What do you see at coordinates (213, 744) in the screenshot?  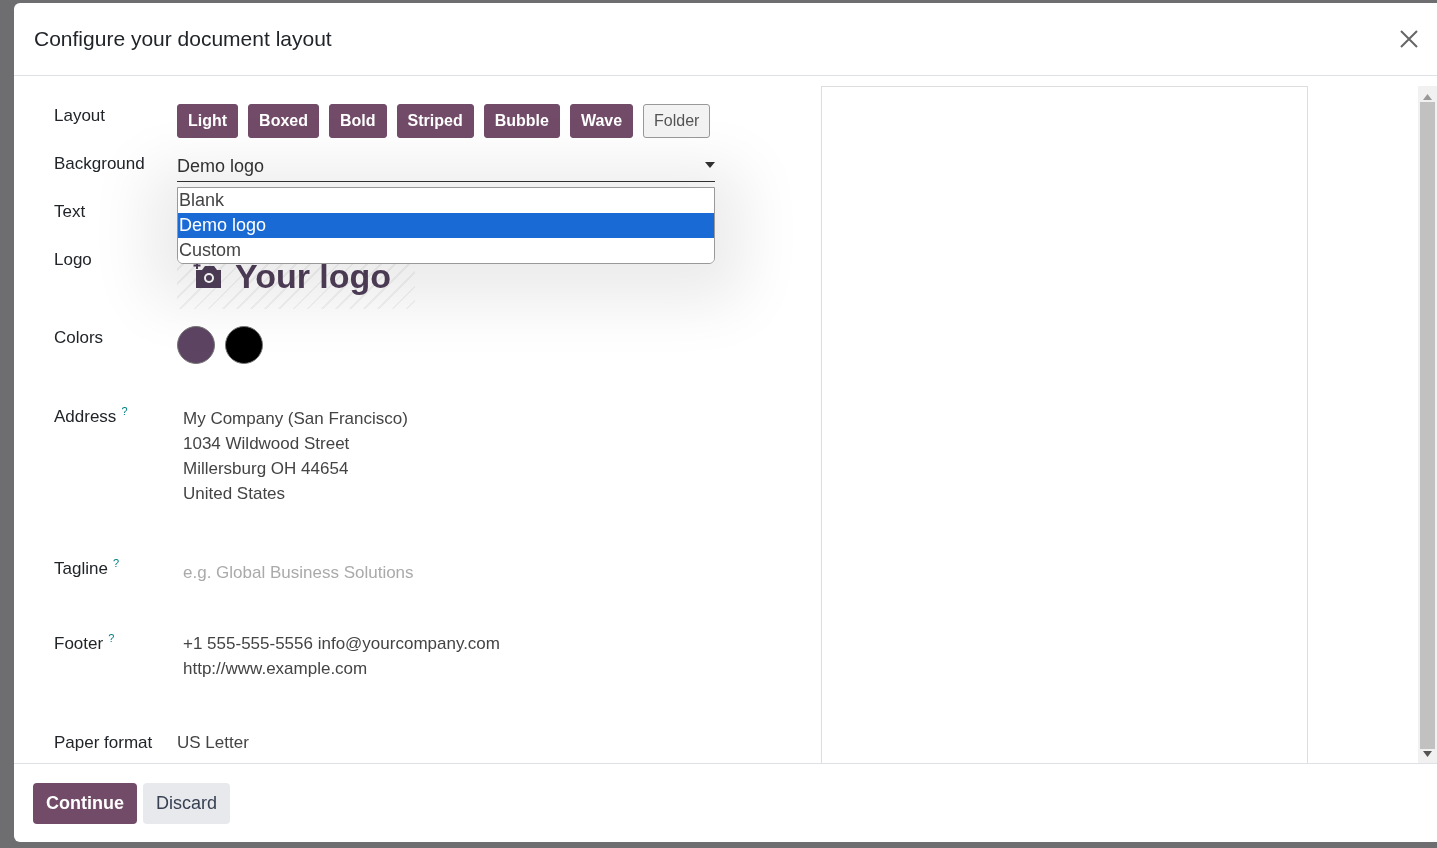 I see `paper-format-value: US Letter` at bounding box center [213, 744].